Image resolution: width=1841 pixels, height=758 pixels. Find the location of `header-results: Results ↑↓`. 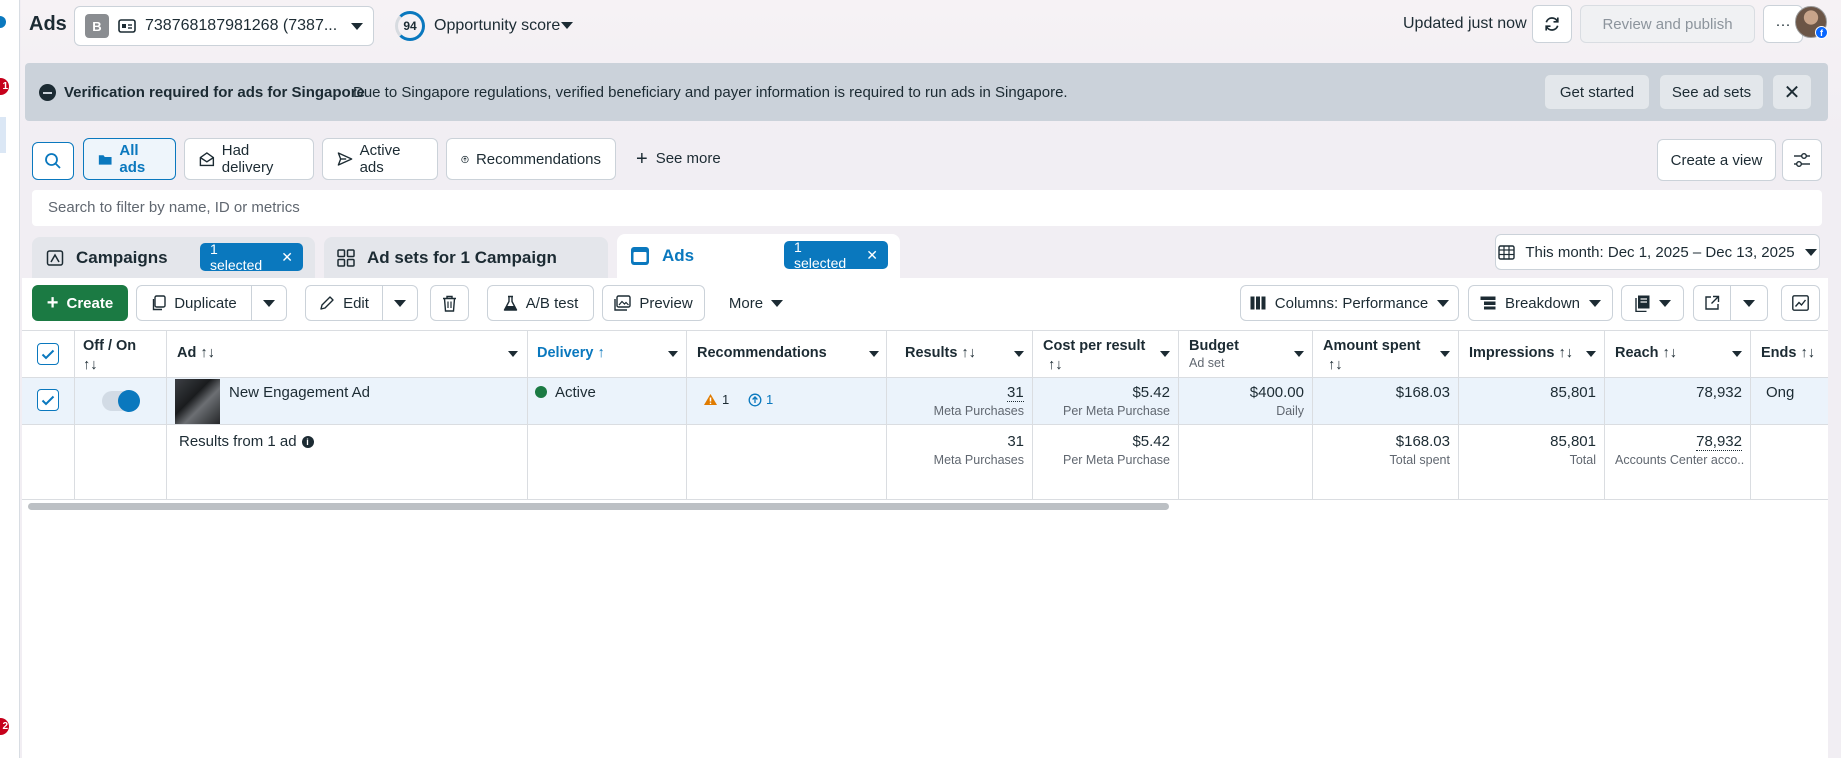

header-results: Results ↑↓ is located at coordinates (940, 353).